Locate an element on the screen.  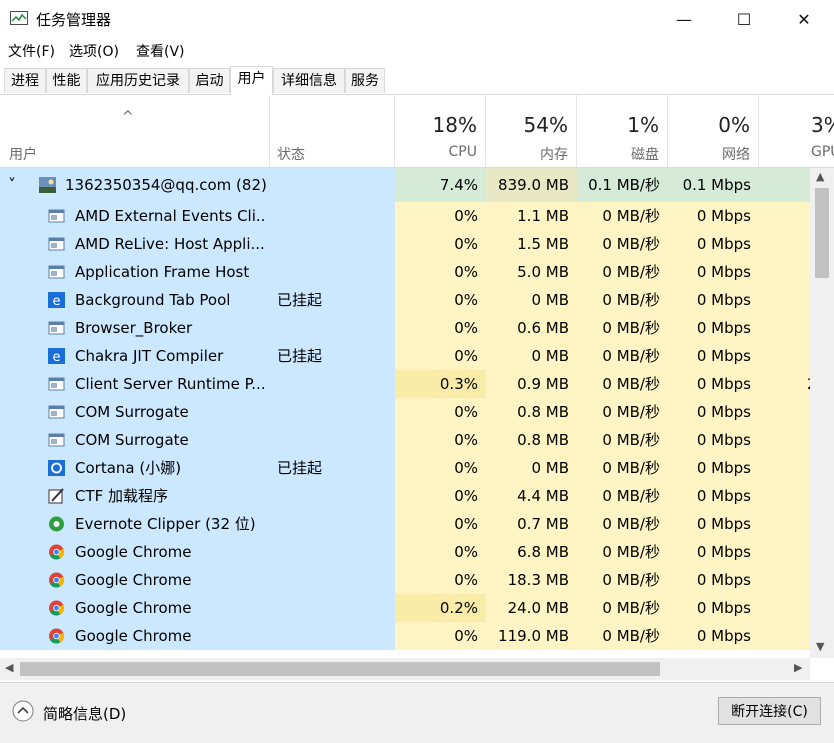
disk-label: 磁盘 is located at coordinates (645, 155).